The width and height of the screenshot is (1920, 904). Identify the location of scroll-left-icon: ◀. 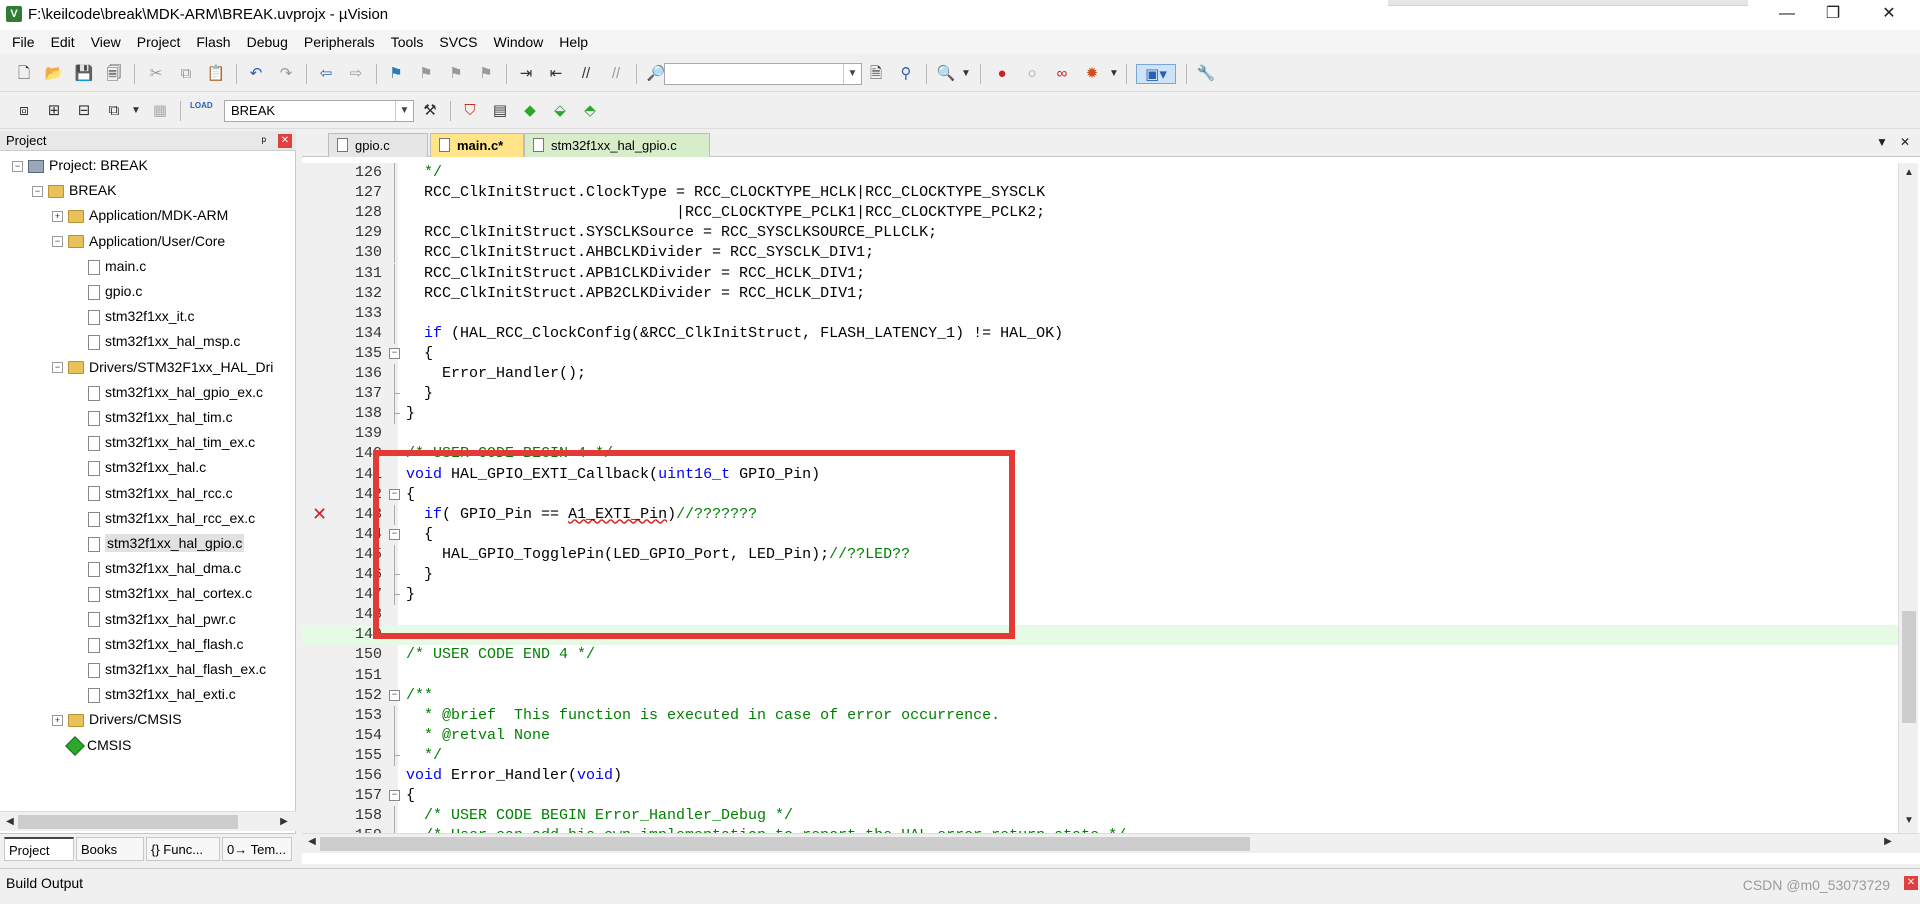
(10, 822).